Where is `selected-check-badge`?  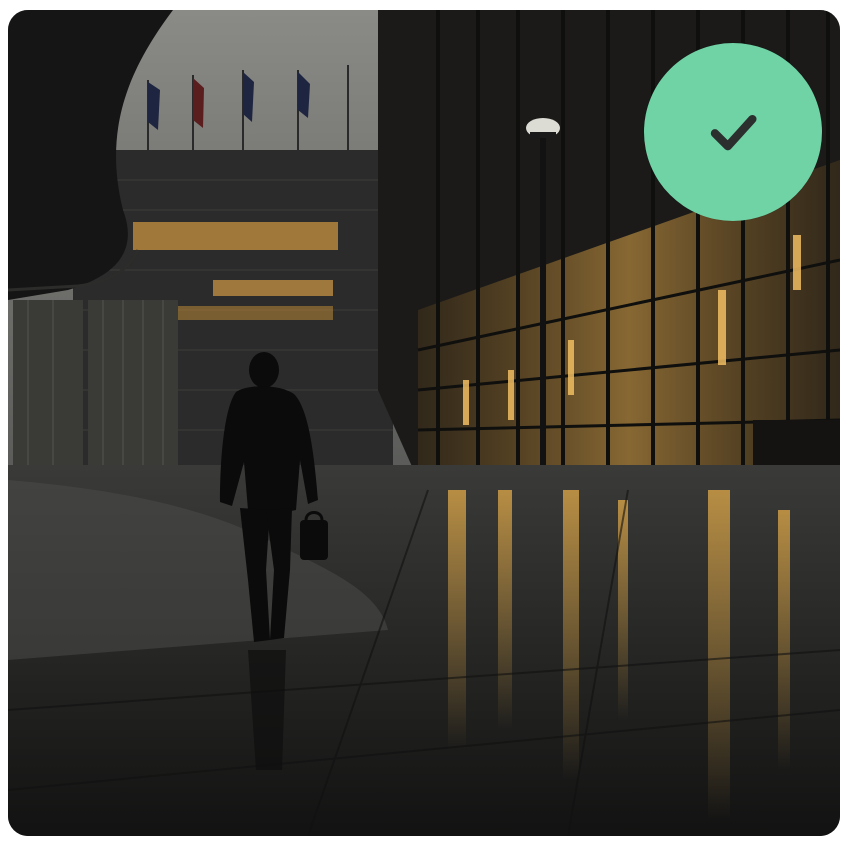
selected-check-badge is located at coordinates (733, 132).